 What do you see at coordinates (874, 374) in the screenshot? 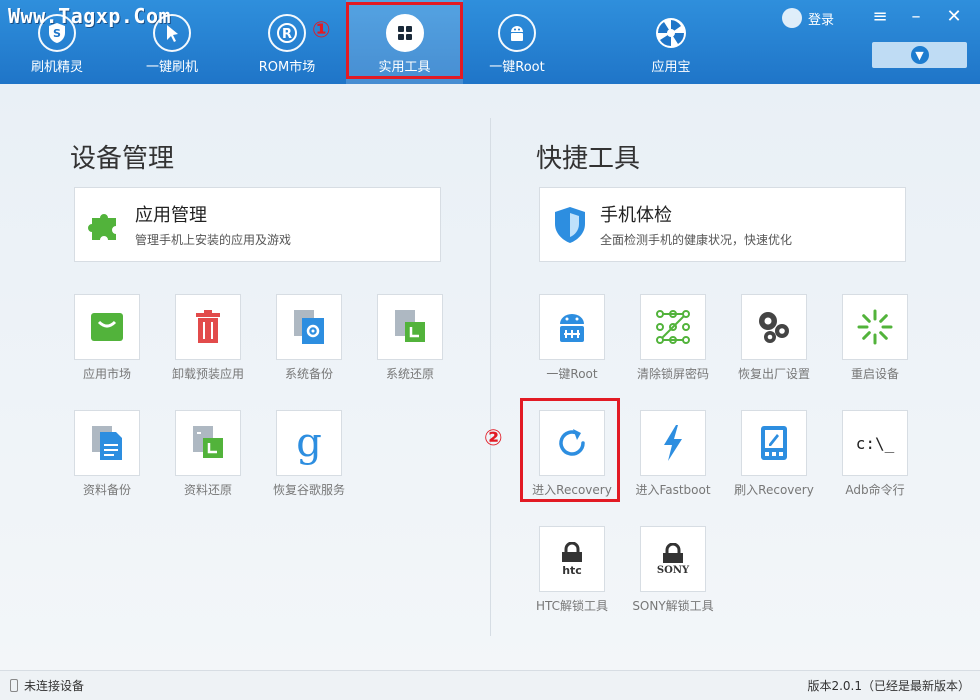
I see `tile-label: 重启设备` at bounding box center [874, 374].